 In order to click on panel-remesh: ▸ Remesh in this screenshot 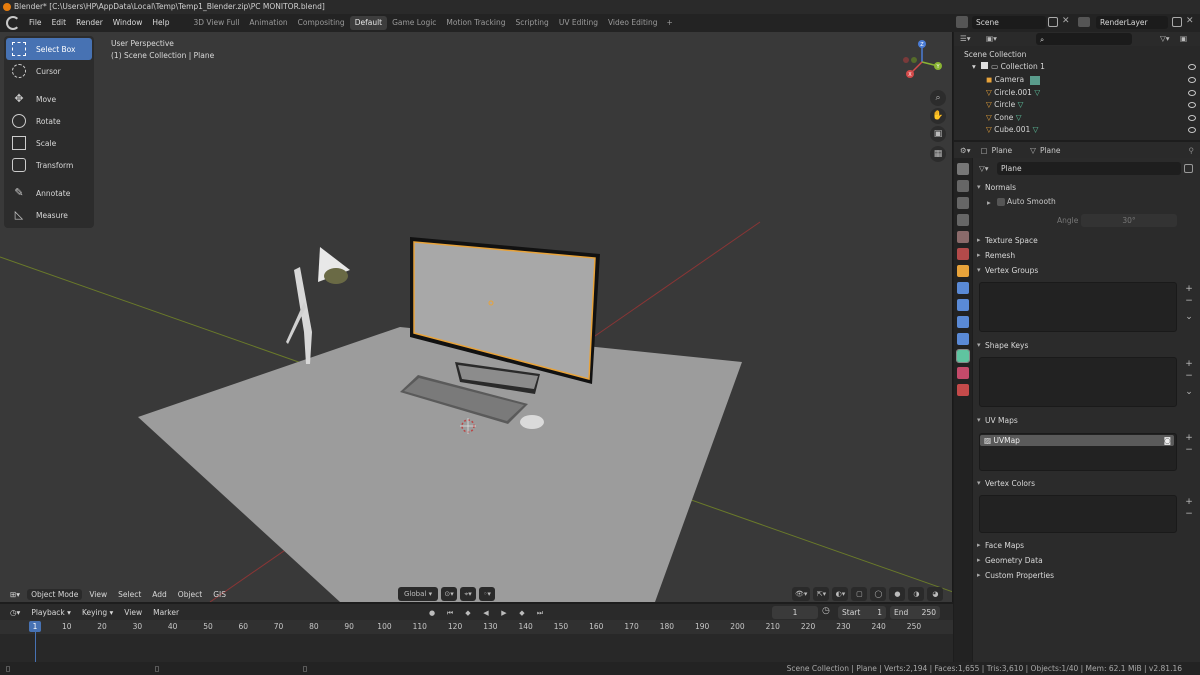, I will do `click(1084, 255)`.